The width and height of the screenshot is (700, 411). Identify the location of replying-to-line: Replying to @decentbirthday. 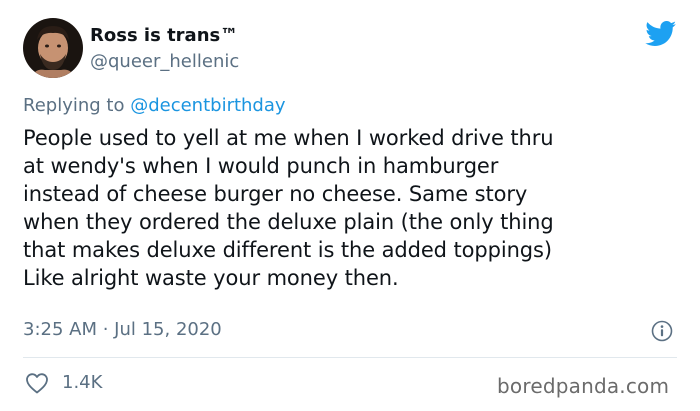
(154, 106).